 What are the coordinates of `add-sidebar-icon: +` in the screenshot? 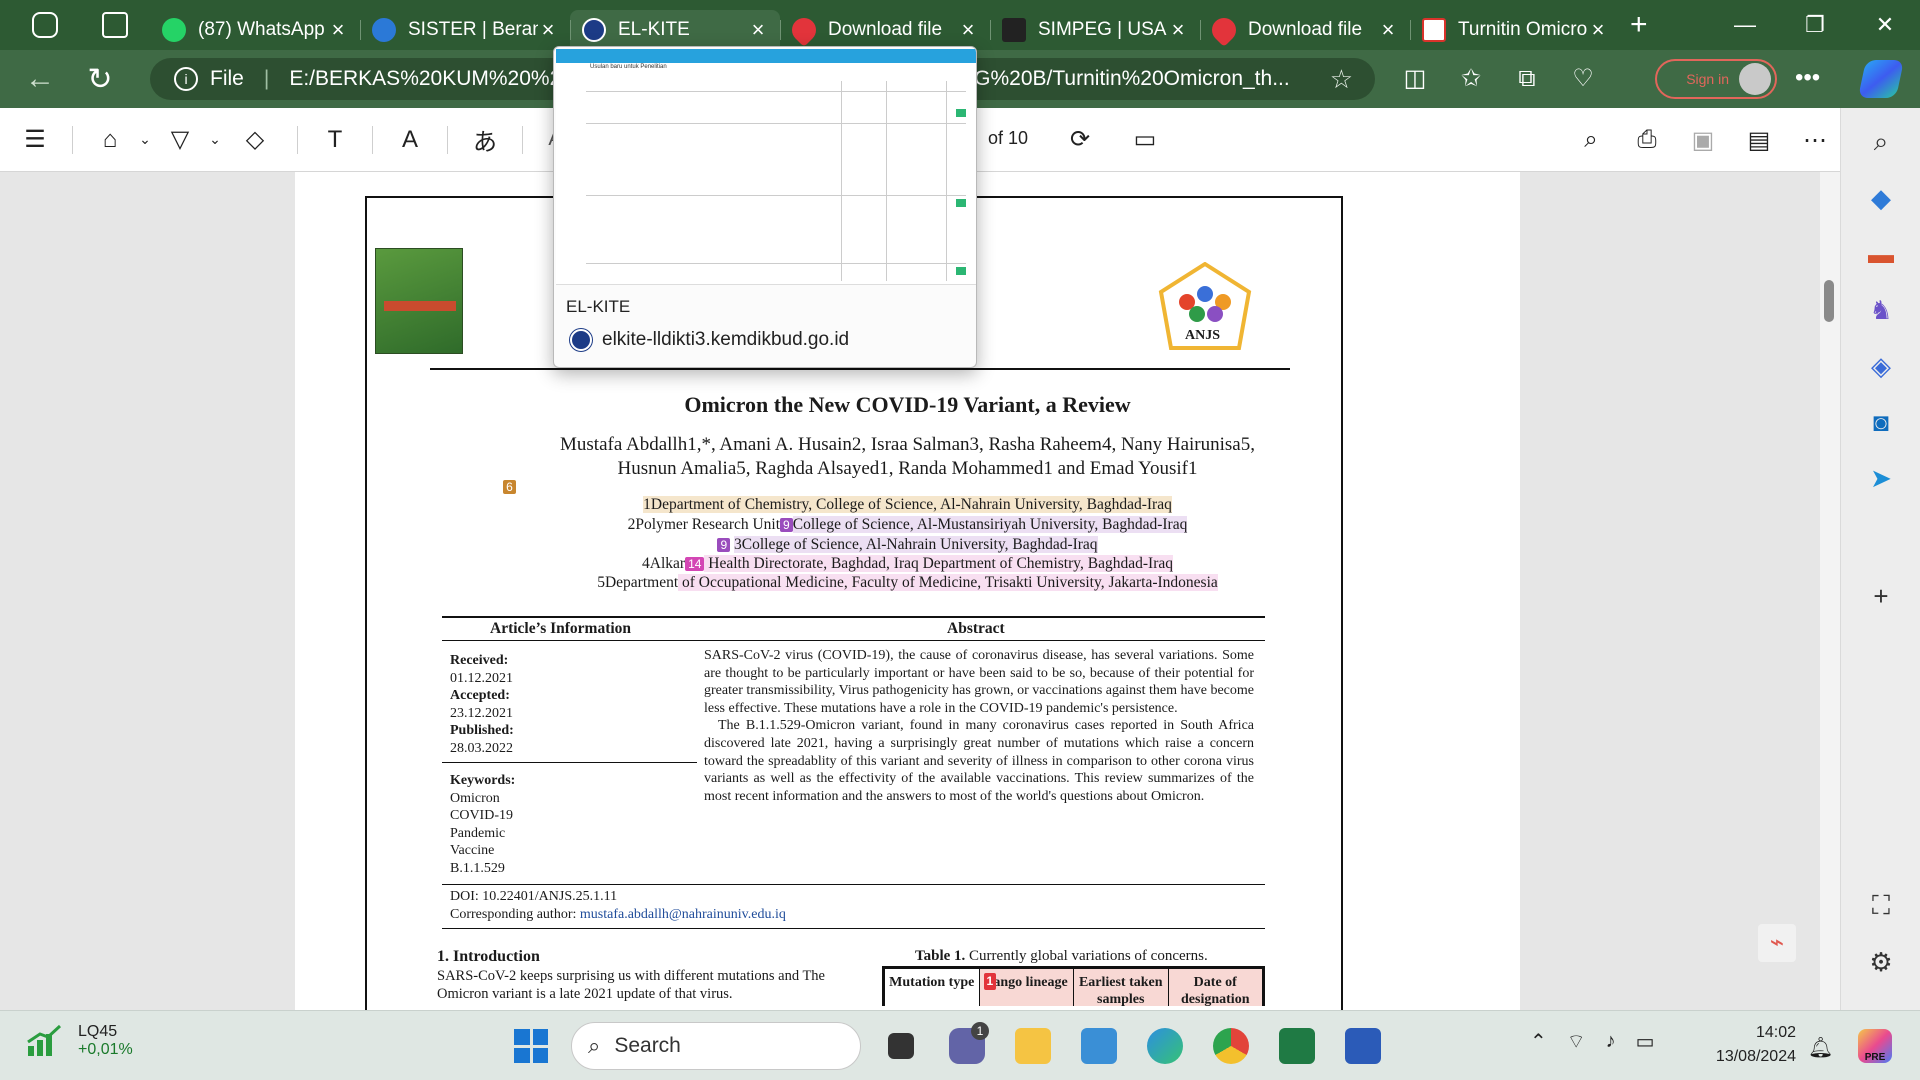 It's located at (1881, 596).